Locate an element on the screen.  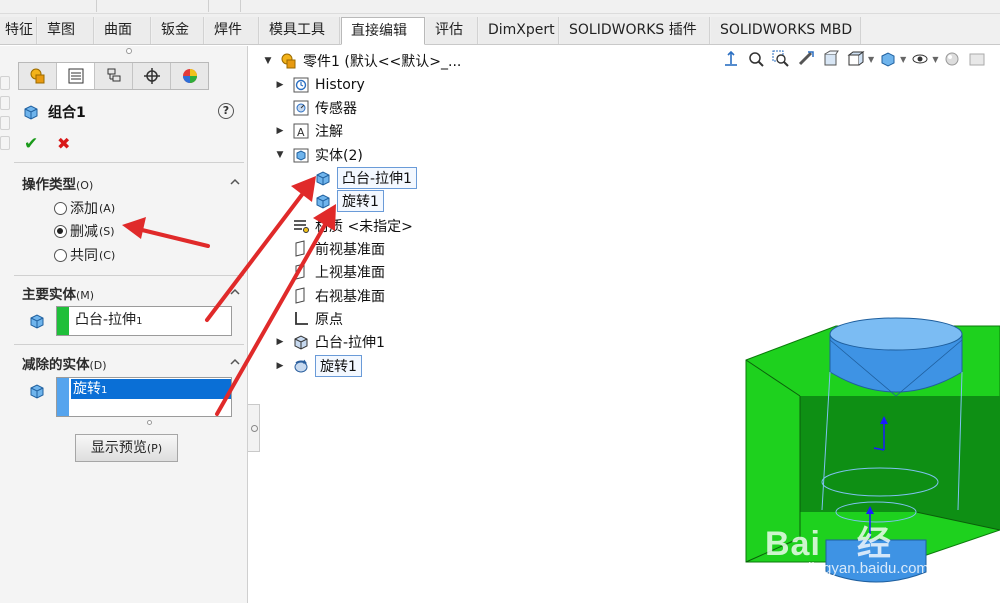
tree-item-history: ▶ History is located at coordinates (319, 85).